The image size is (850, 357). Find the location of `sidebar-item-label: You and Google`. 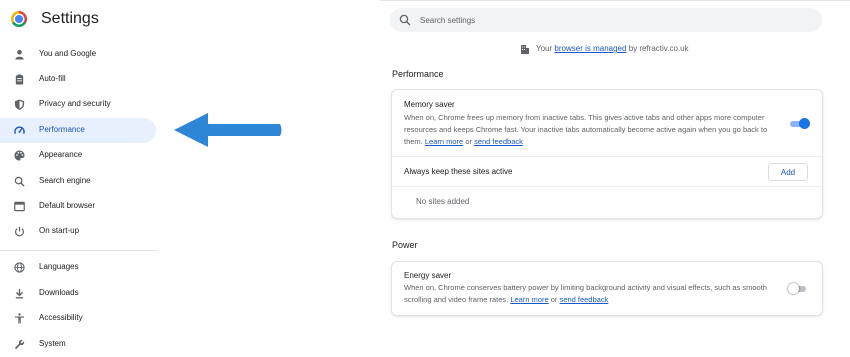

sidebar-item-label: You and Google is located at coordinates (68, 53).